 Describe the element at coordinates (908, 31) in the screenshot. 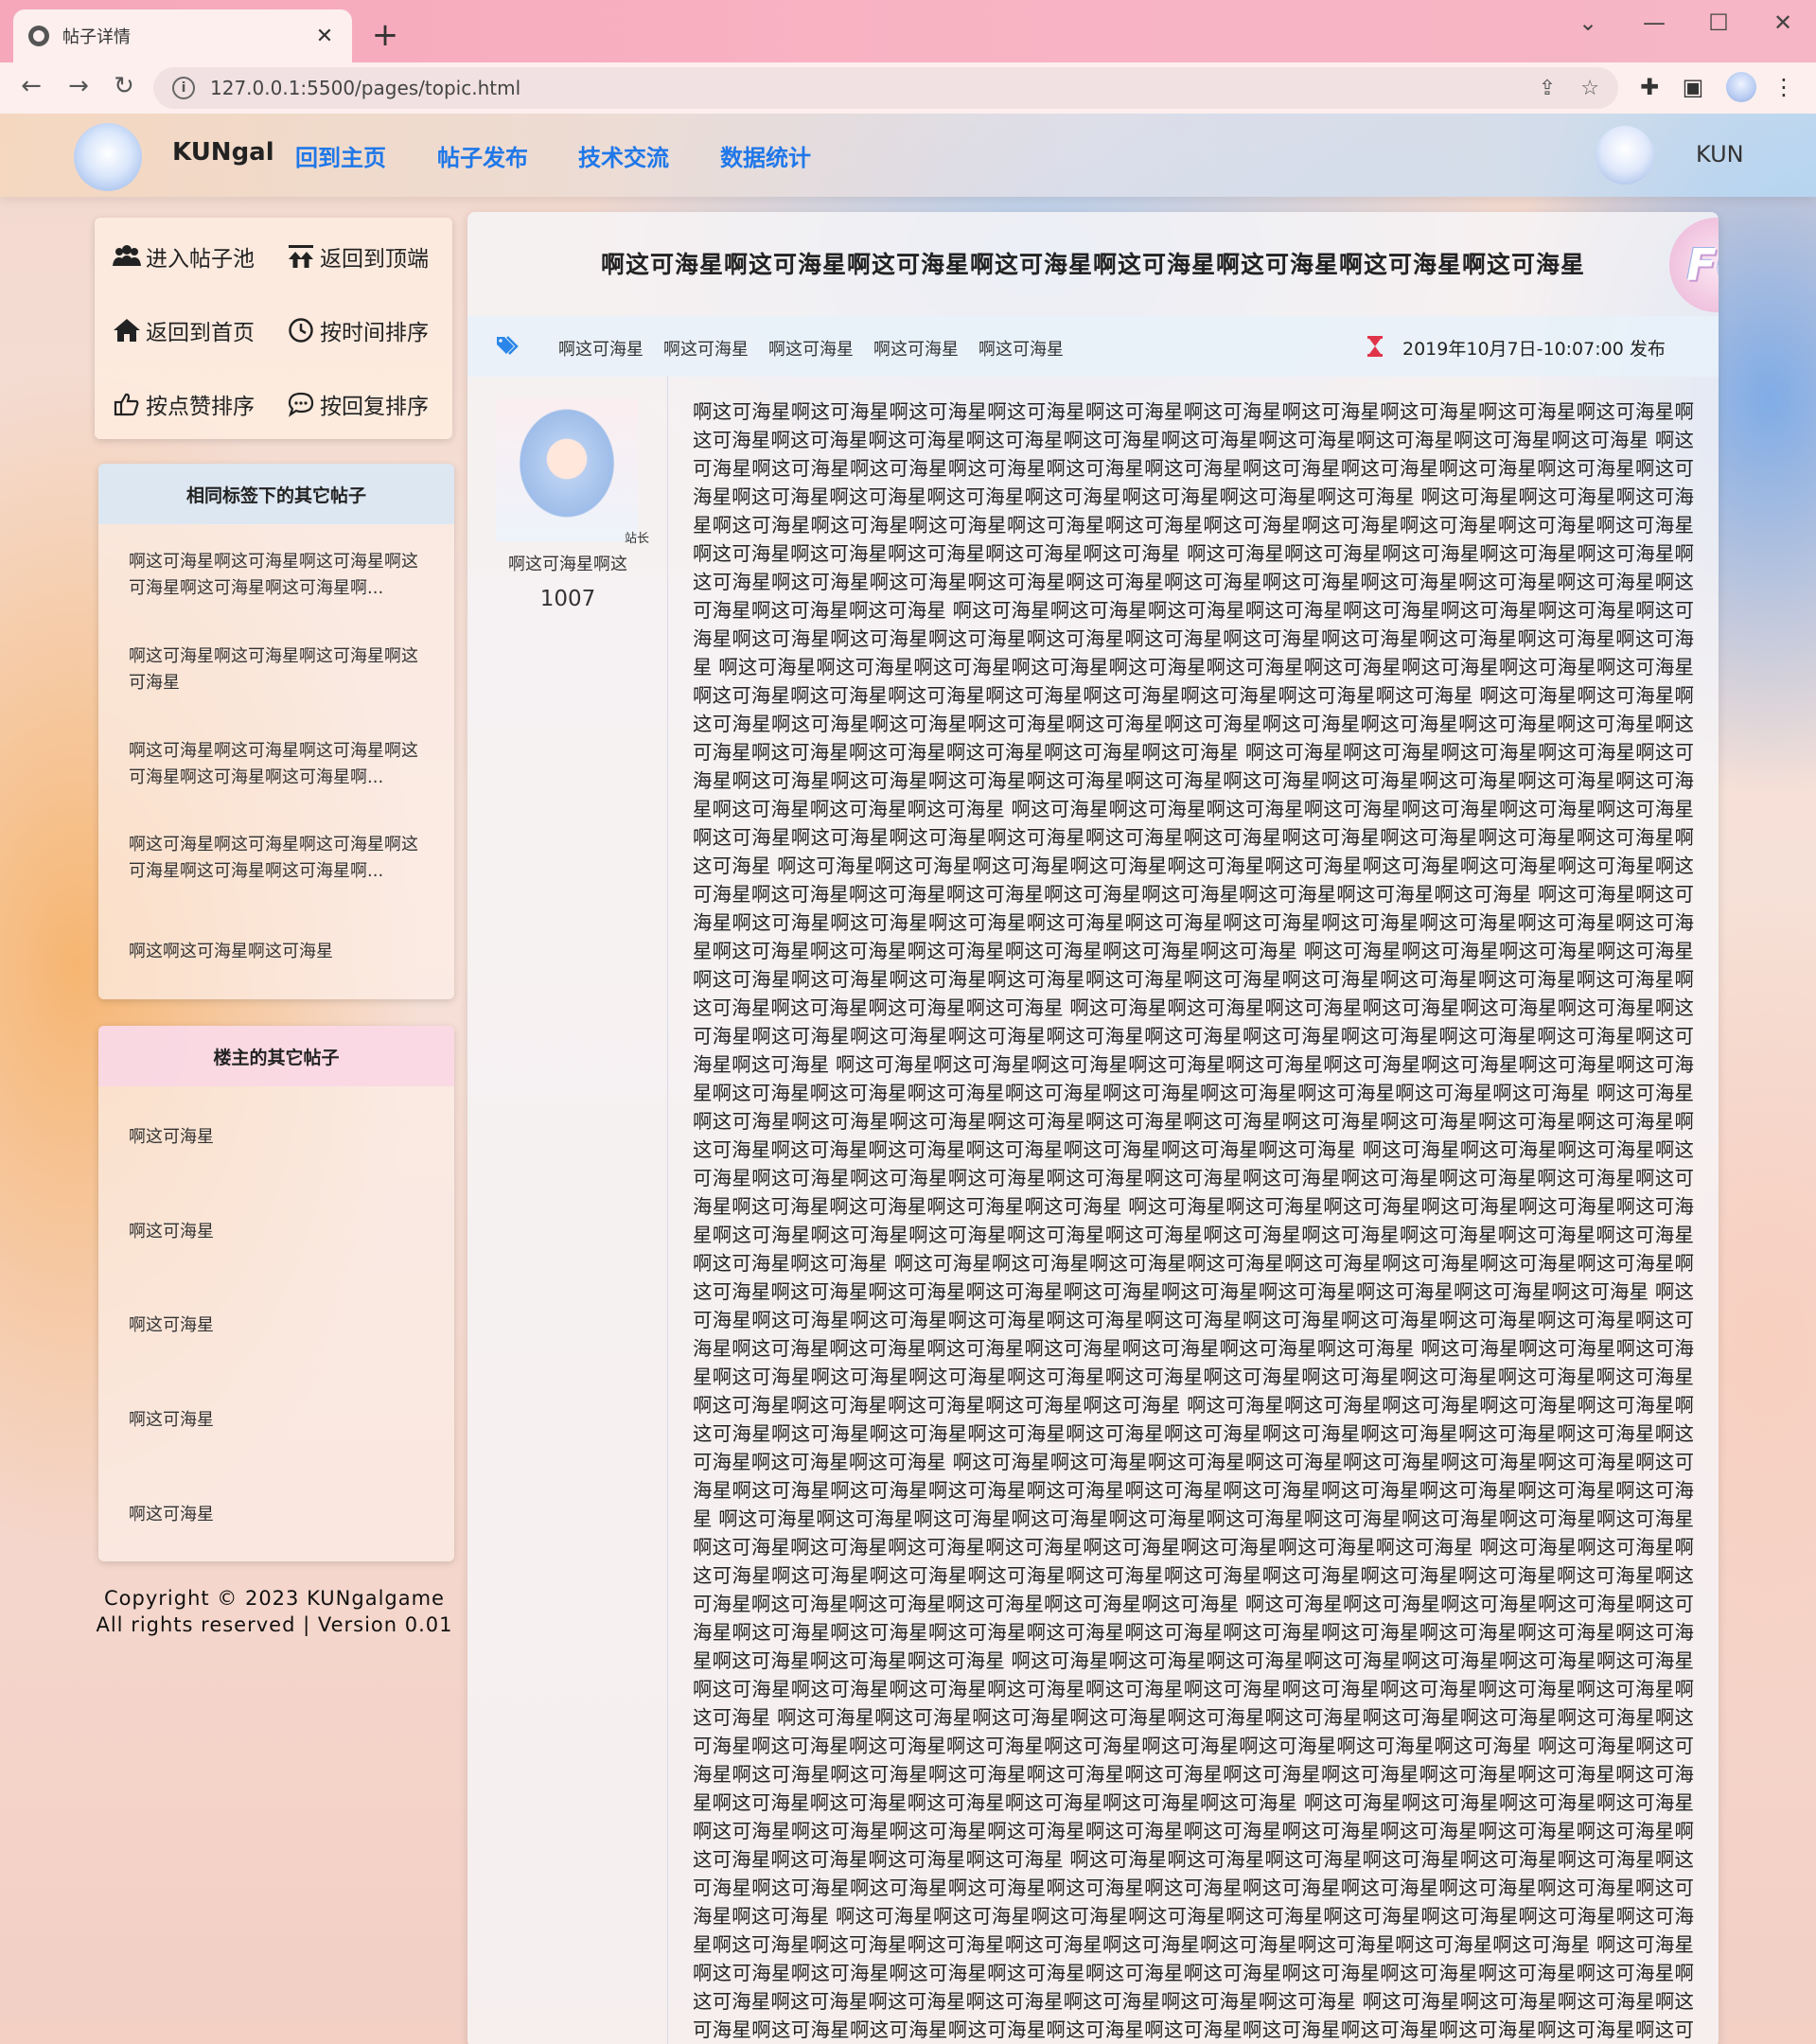

I see `tab-bar: 帖子详情 ✕ + ⌄ — ☐ ✕` at that location.